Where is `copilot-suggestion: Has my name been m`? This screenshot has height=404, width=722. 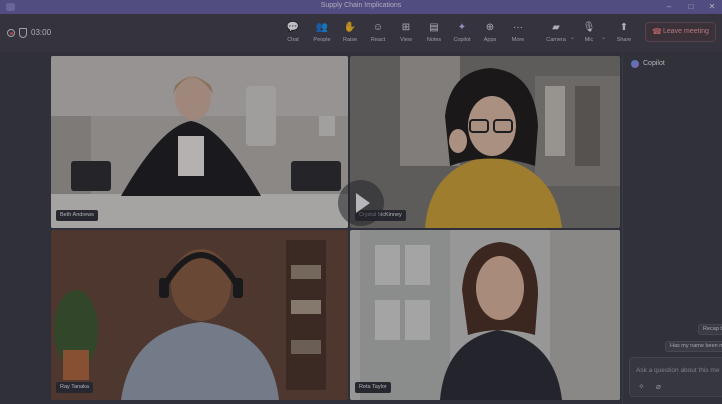
copilot-suggestion: Has my name been m is located at coordinates (693, 346).